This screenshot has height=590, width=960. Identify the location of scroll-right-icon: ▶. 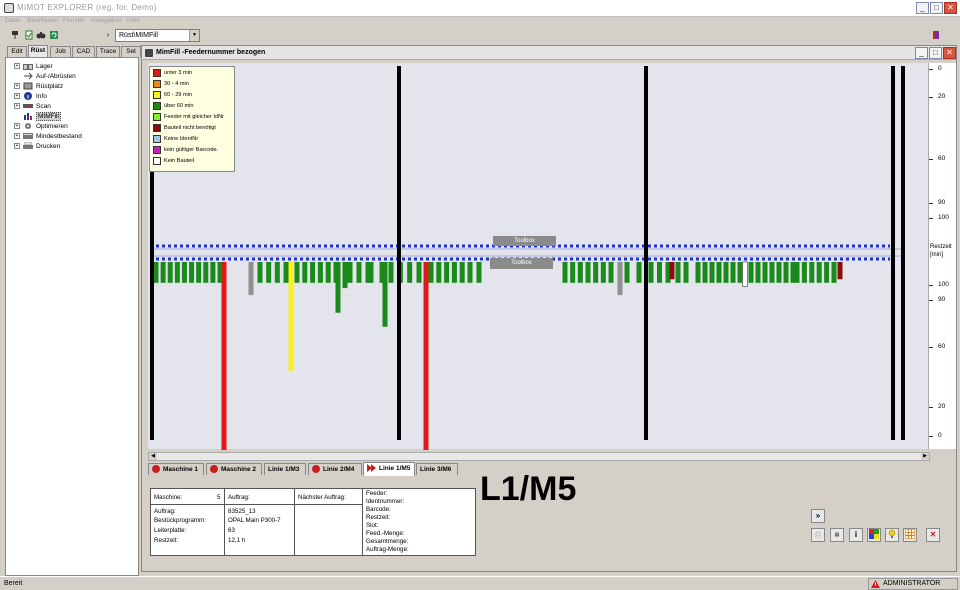
(925, 456).